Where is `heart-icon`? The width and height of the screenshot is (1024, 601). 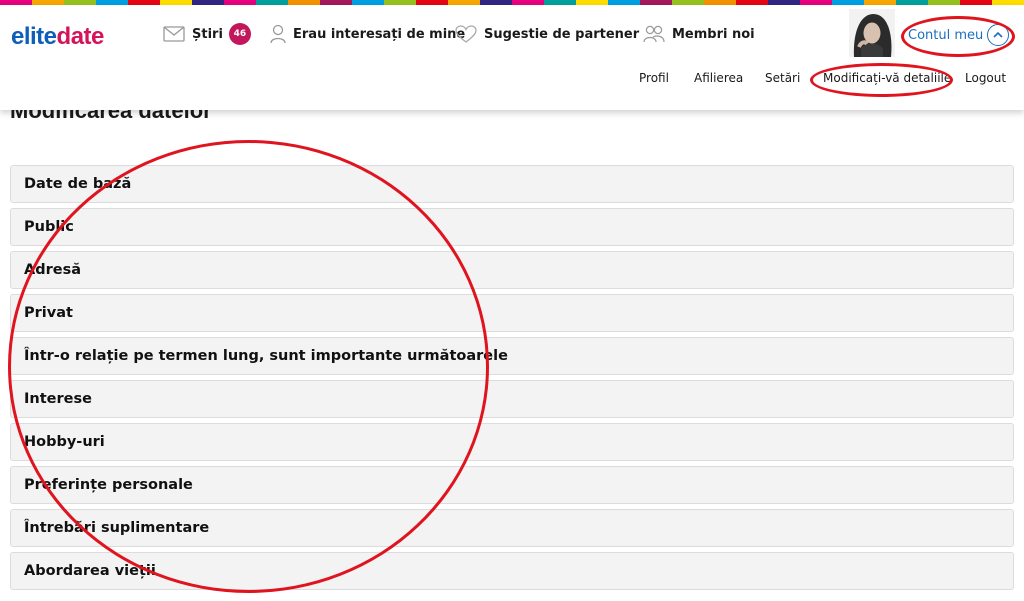
heart-icon is located at coordinates (466, 33).